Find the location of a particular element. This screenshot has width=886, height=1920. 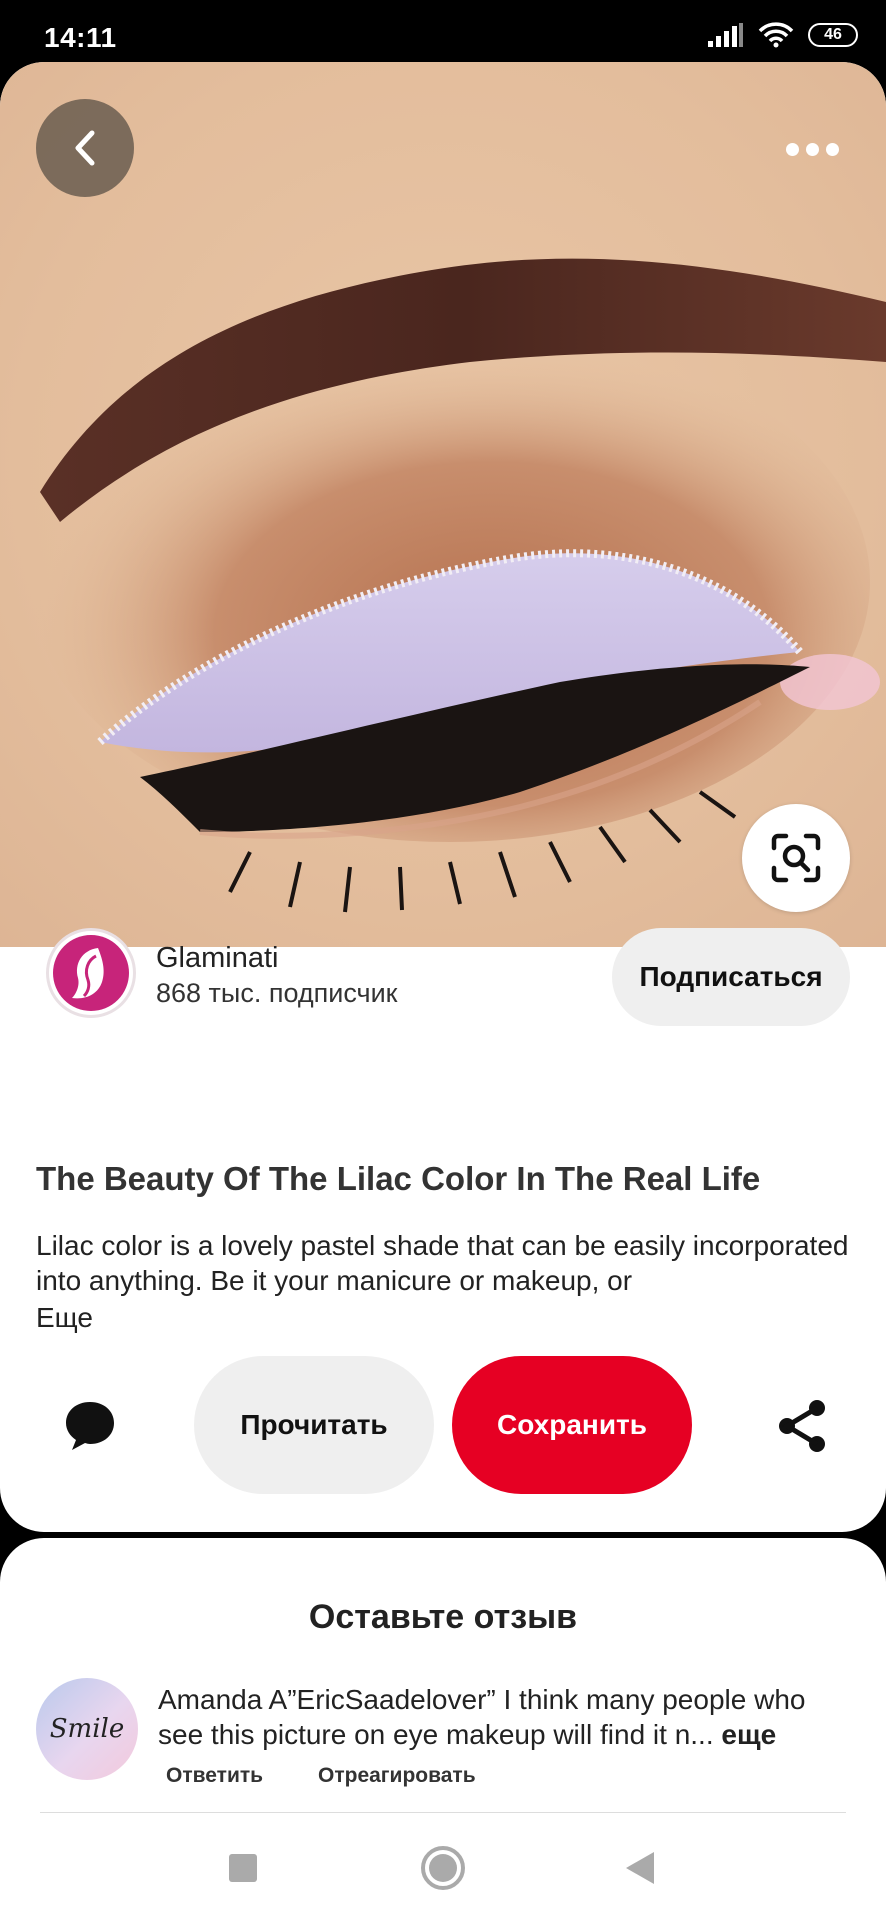

comment-icon is located at coordinates (90, 1426).